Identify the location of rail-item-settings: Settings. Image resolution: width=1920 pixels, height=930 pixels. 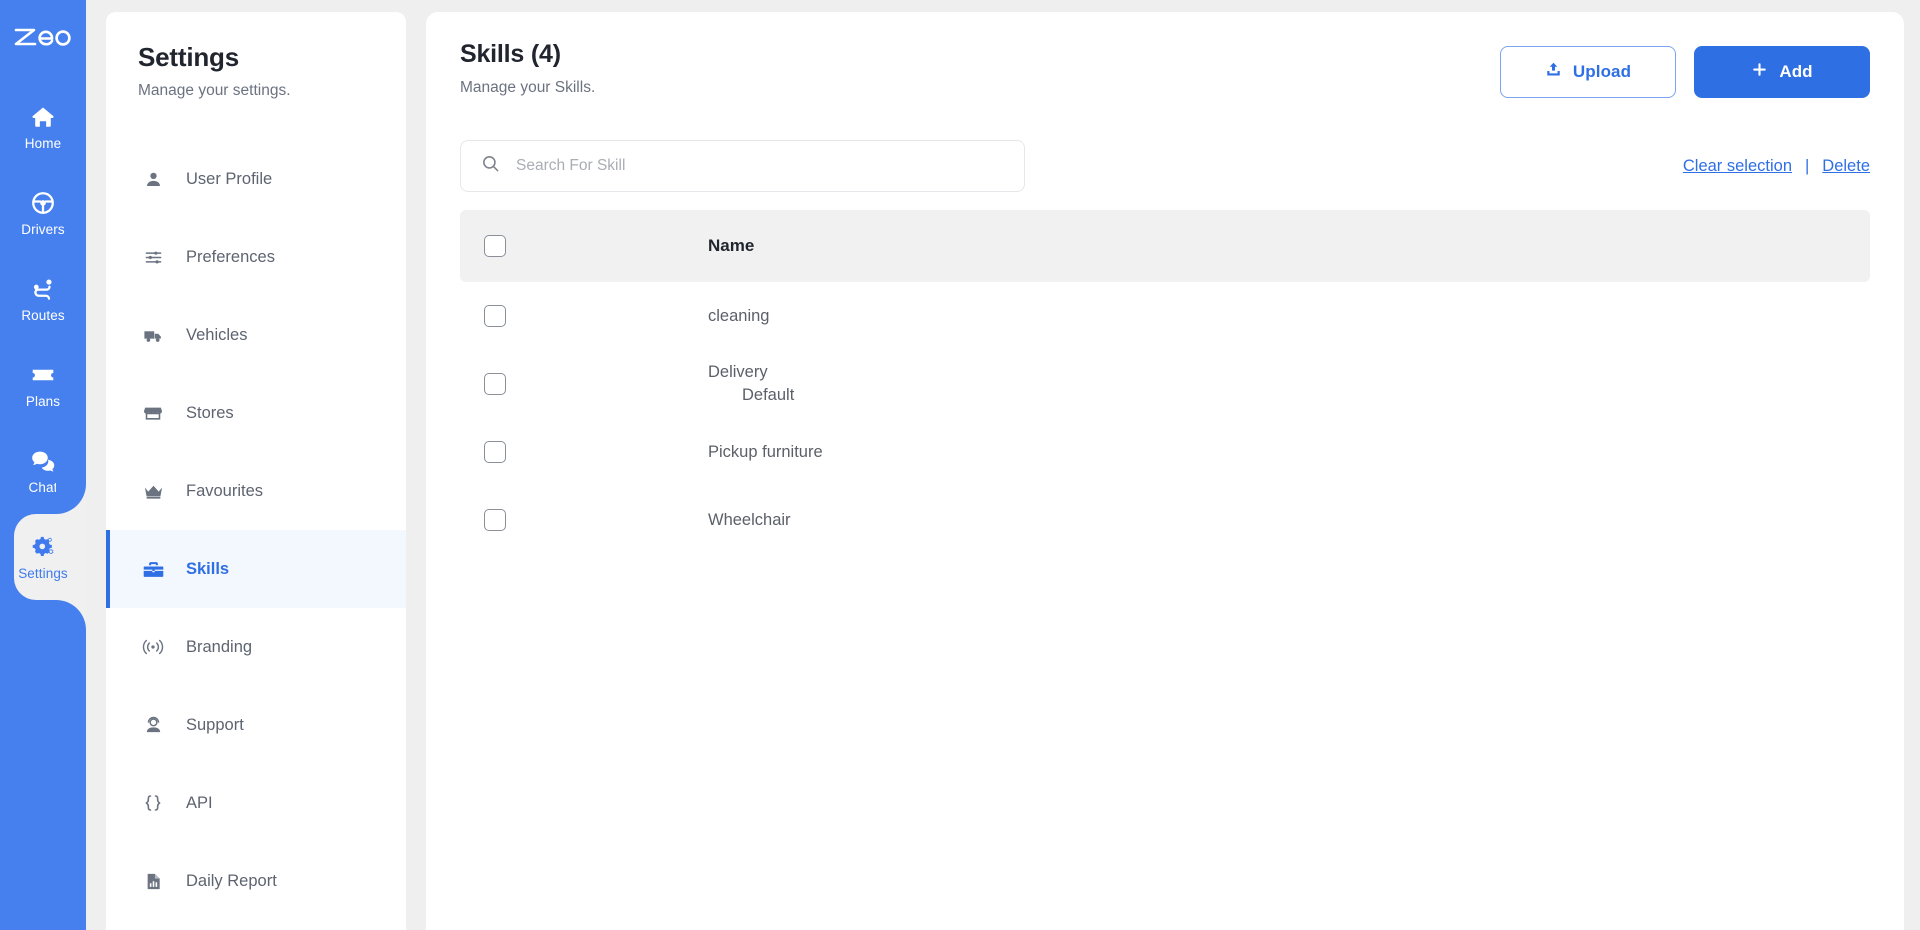
(43, 557).